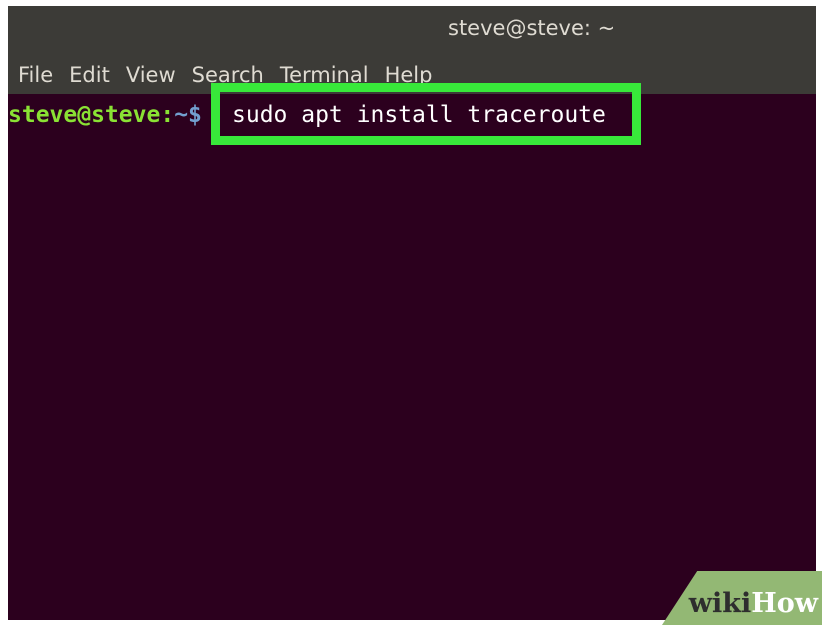  What do you see at coordinates (35, 75) in the screenshot?
I see `menu-file: File` at bounding box center [35, 75].